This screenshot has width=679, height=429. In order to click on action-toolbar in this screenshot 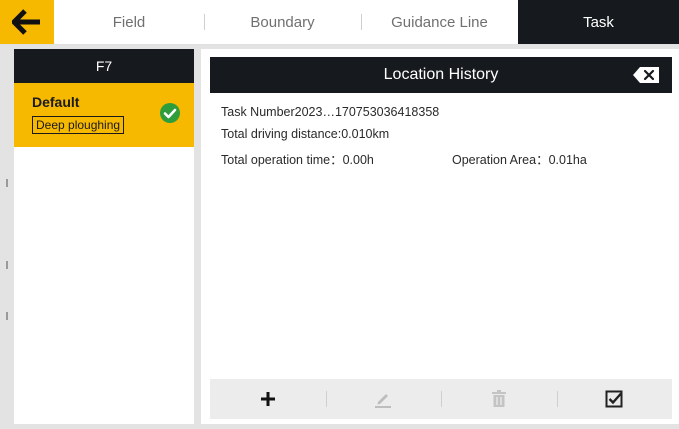, I will do `click(441, 399)`.